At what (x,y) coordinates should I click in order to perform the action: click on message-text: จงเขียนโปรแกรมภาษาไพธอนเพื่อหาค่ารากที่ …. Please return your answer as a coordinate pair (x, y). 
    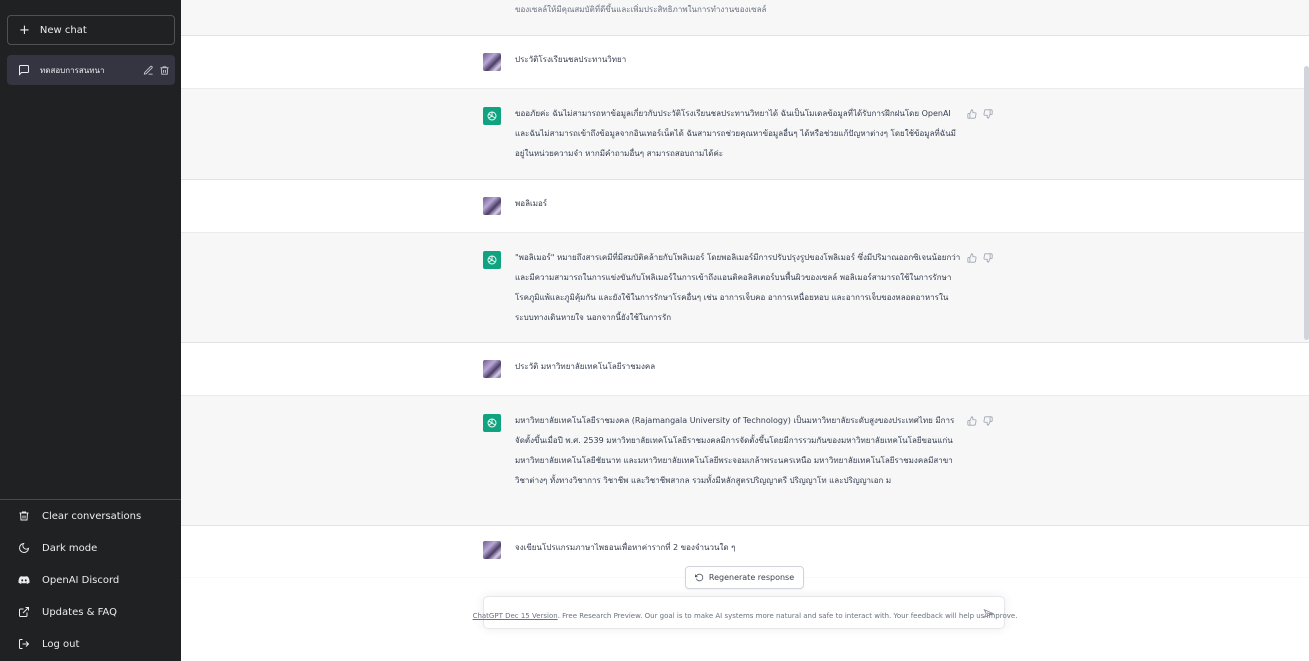
    Looking at the image, I should click on (625, 547).